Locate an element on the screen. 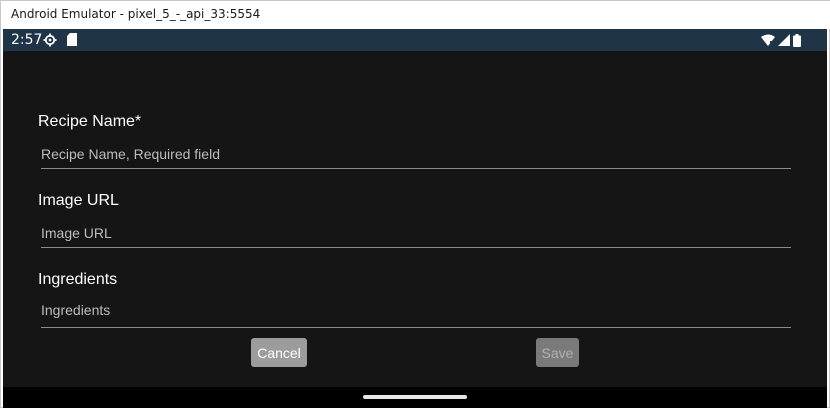 The image size is (830, 408). recipe-name-input is located at coordinates (416, 154).